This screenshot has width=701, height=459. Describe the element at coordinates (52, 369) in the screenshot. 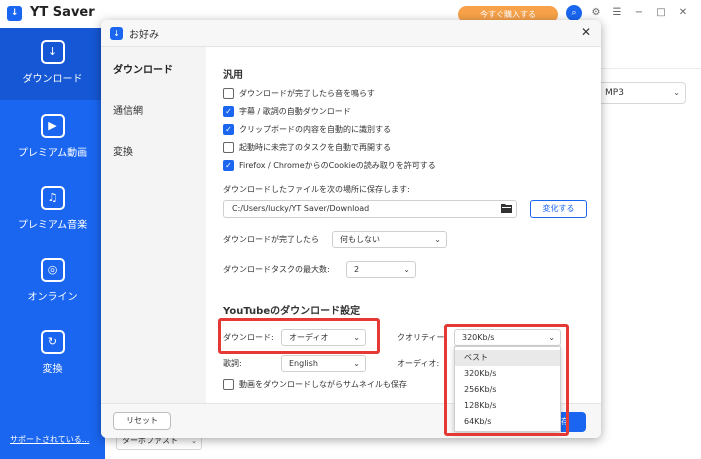

I see `sidebar-item-label: 変換` at that location.